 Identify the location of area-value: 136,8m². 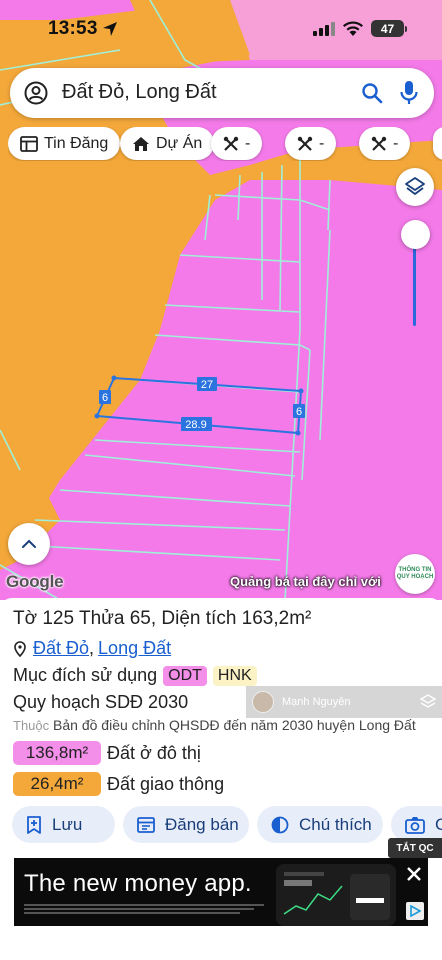
(57, 753).